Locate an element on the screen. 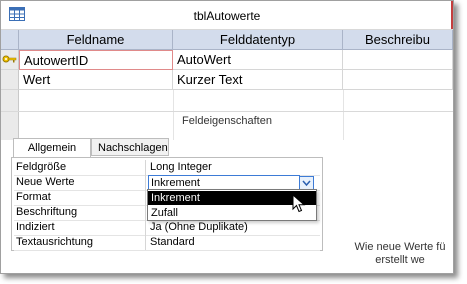 This screenshot has width=467, height=284. title-bar: tblAutowerte is located at coordinates (227, 15).